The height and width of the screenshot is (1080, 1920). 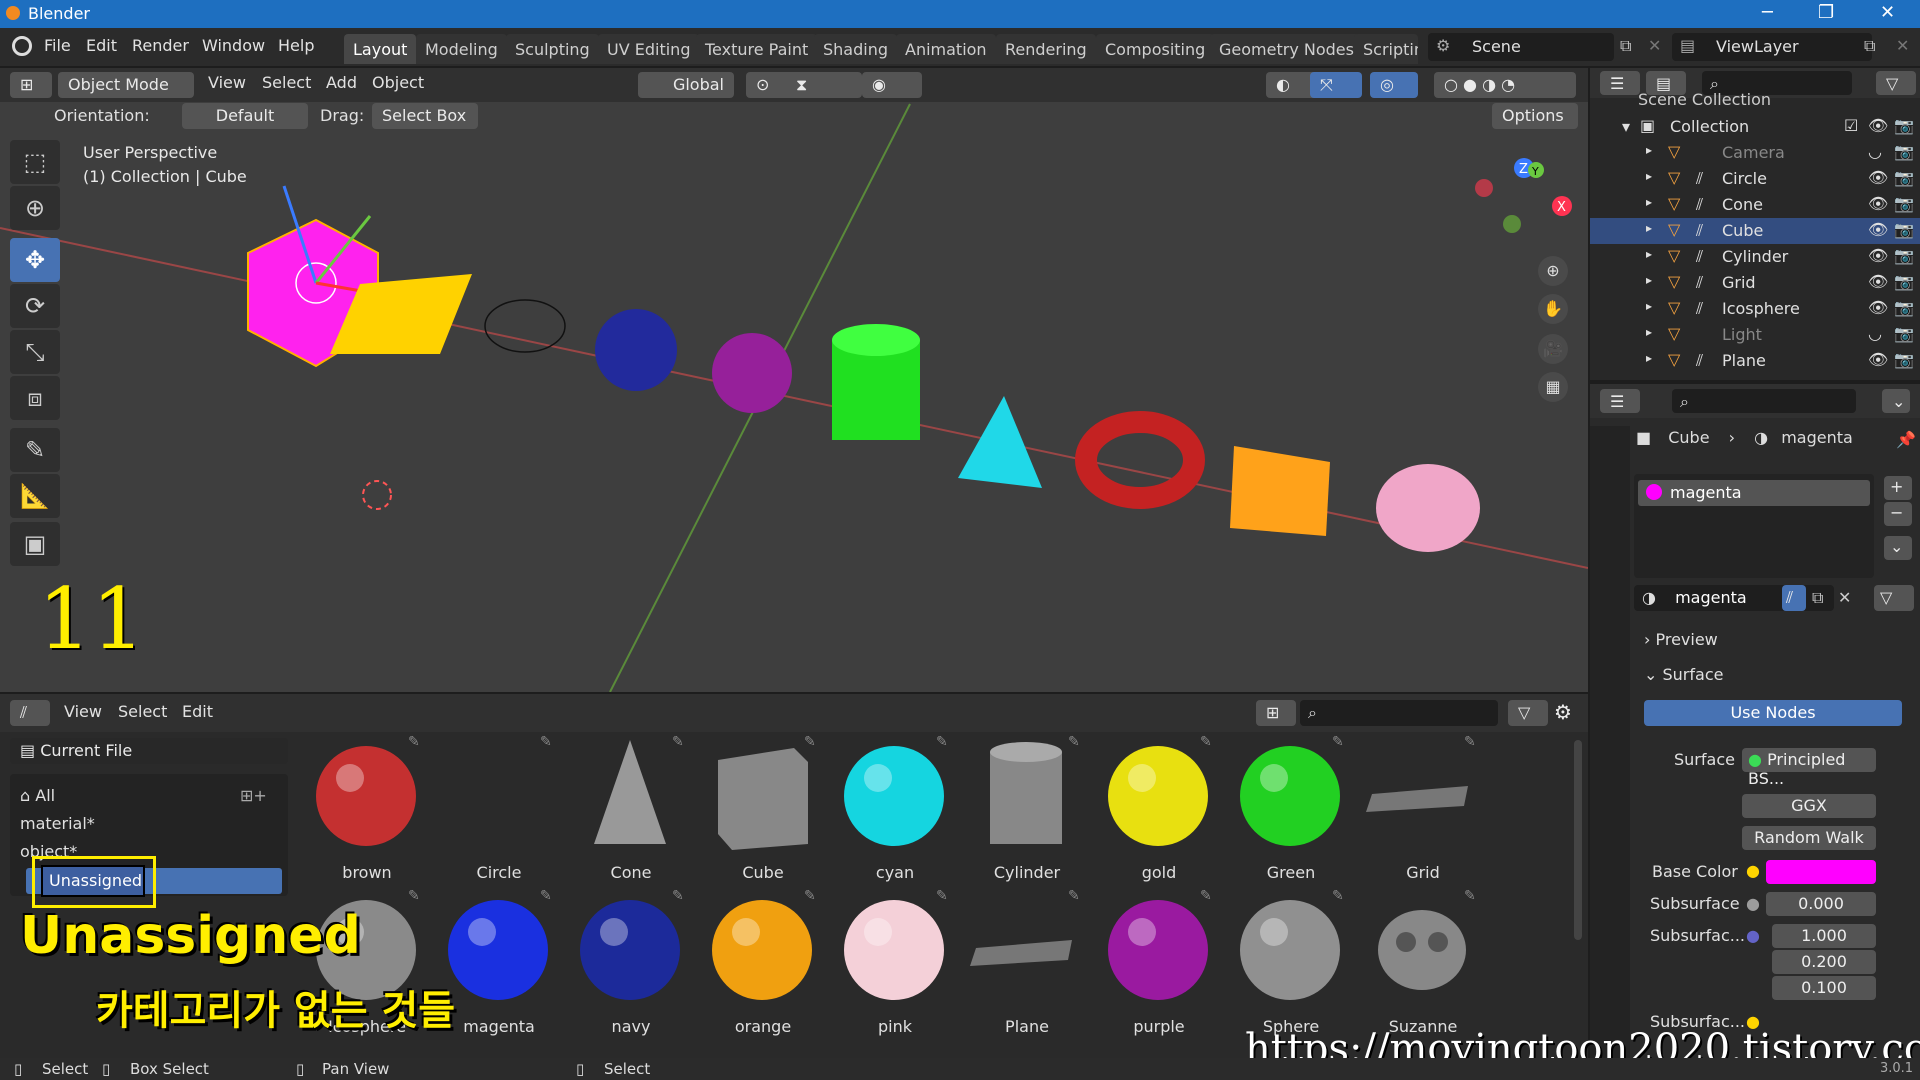 What do you see at coordinates (296, 45) in the screenshot?
I see `menu-help: Help` at bounding box center [296, 45].